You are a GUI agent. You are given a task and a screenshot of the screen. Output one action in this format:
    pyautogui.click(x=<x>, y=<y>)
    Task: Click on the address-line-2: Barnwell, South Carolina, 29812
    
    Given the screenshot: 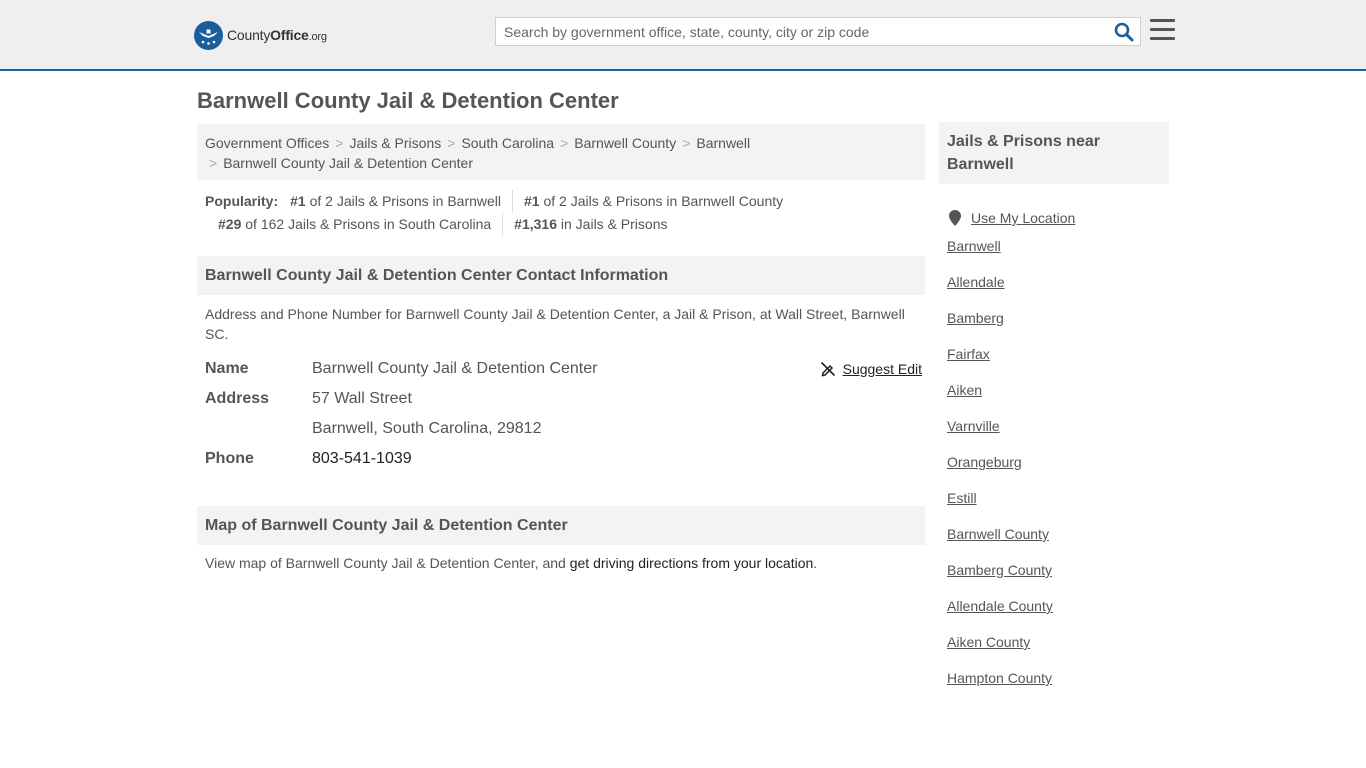 What is the action you would take?
    pyautogui.click(x=427, y=428)
    